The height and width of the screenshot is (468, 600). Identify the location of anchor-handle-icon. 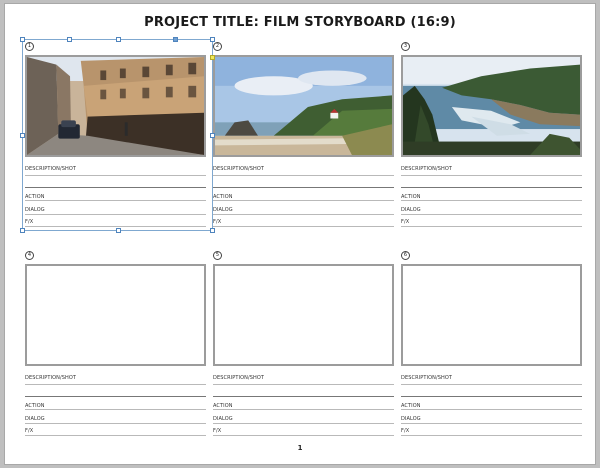
(212, 57).